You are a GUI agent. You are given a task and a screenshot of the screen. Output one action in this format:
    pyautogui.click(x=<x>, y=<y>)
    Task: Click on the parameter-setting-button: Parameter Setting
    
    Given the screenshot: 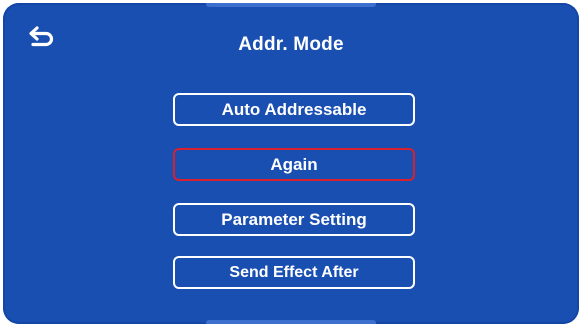 What is the action you would take?
    pyautogui.click(x=294, y=219)
    